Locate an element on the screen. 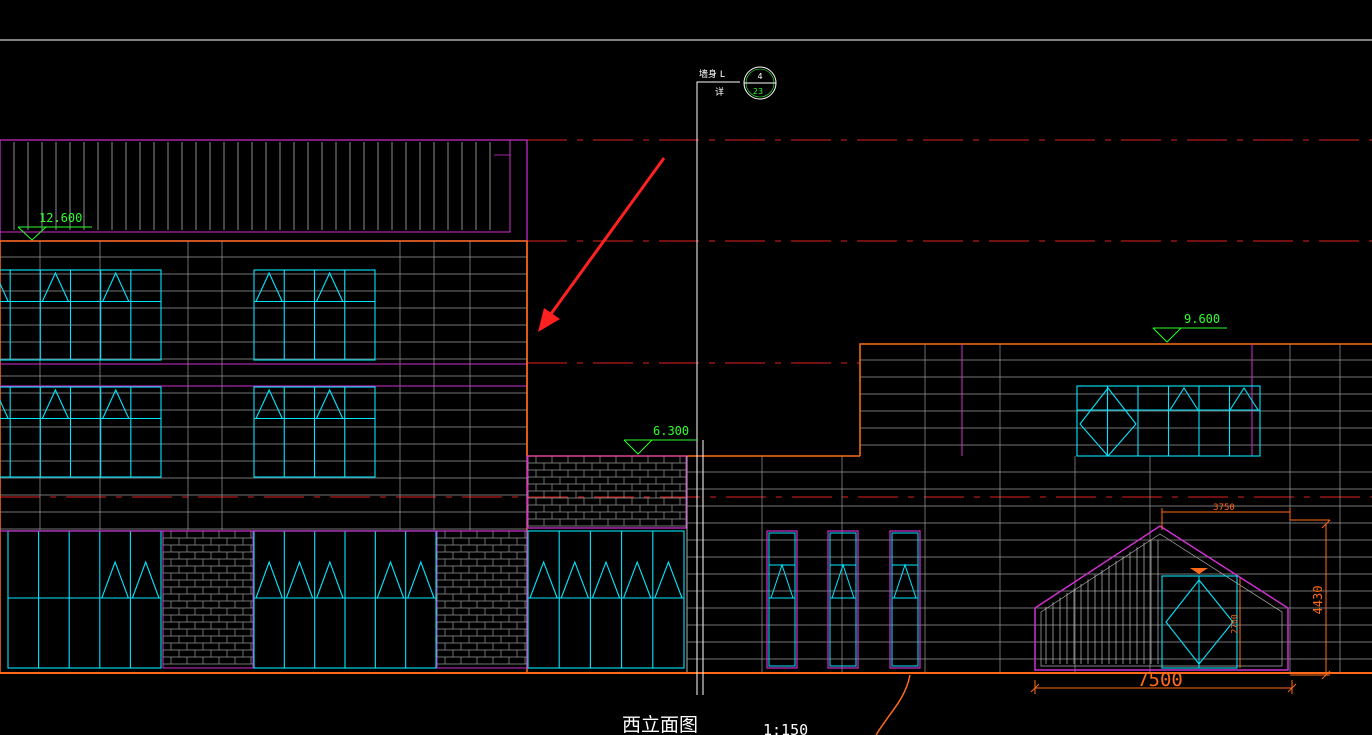 This screenshot has height=735, width=1372. drawing-scale: 1:150 is located at coordinates (785, 728).